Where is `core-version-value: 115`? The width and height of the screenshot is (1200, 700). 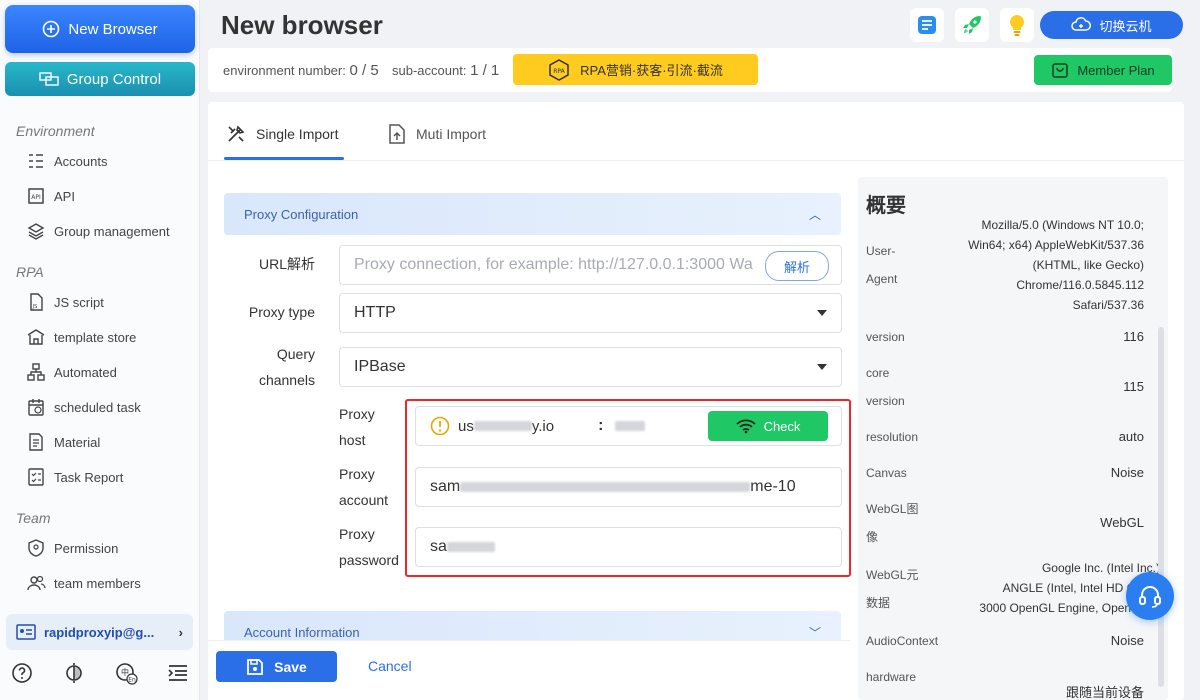
core-version-value: 115 is located at coordinates (1133, 386).